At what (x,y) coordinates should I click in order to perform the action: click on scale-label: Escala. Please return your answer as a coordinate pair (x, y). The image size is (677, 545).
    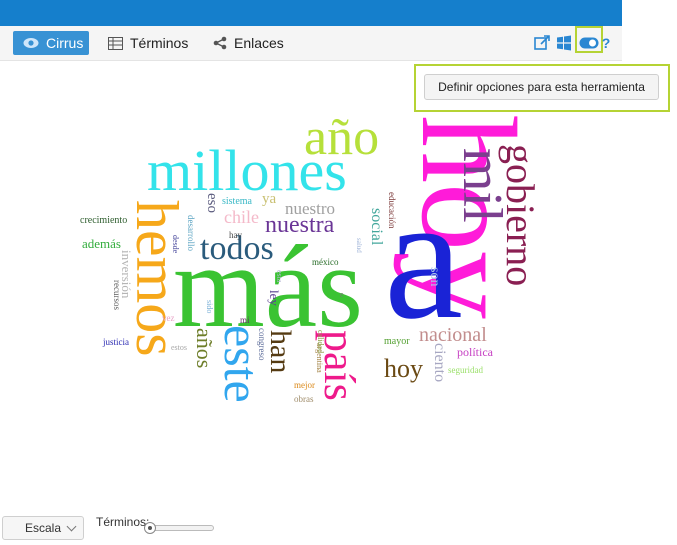
    Looking at the image, I should click on (43, 528).